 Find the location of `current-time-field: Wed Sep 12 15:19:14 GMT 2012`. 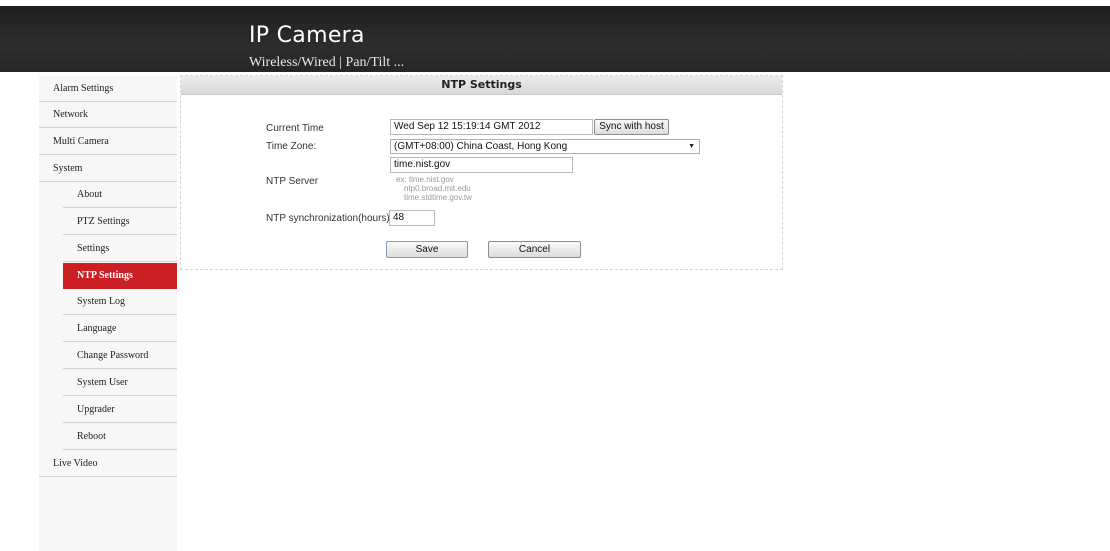

current-time-field: Wed Sep 12 15:19:14 GMT 2012 is located at coordinates (491, 127).